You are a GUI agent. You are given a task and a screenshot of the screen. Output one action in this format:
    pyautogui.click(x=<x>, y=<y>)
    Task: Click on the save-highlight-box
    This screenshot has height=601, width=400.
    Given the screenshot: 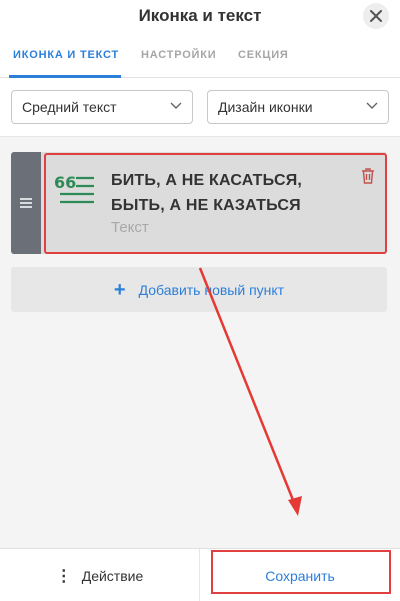 What is the action you would take?
    pyautogui.click(x=301, y=572)
    